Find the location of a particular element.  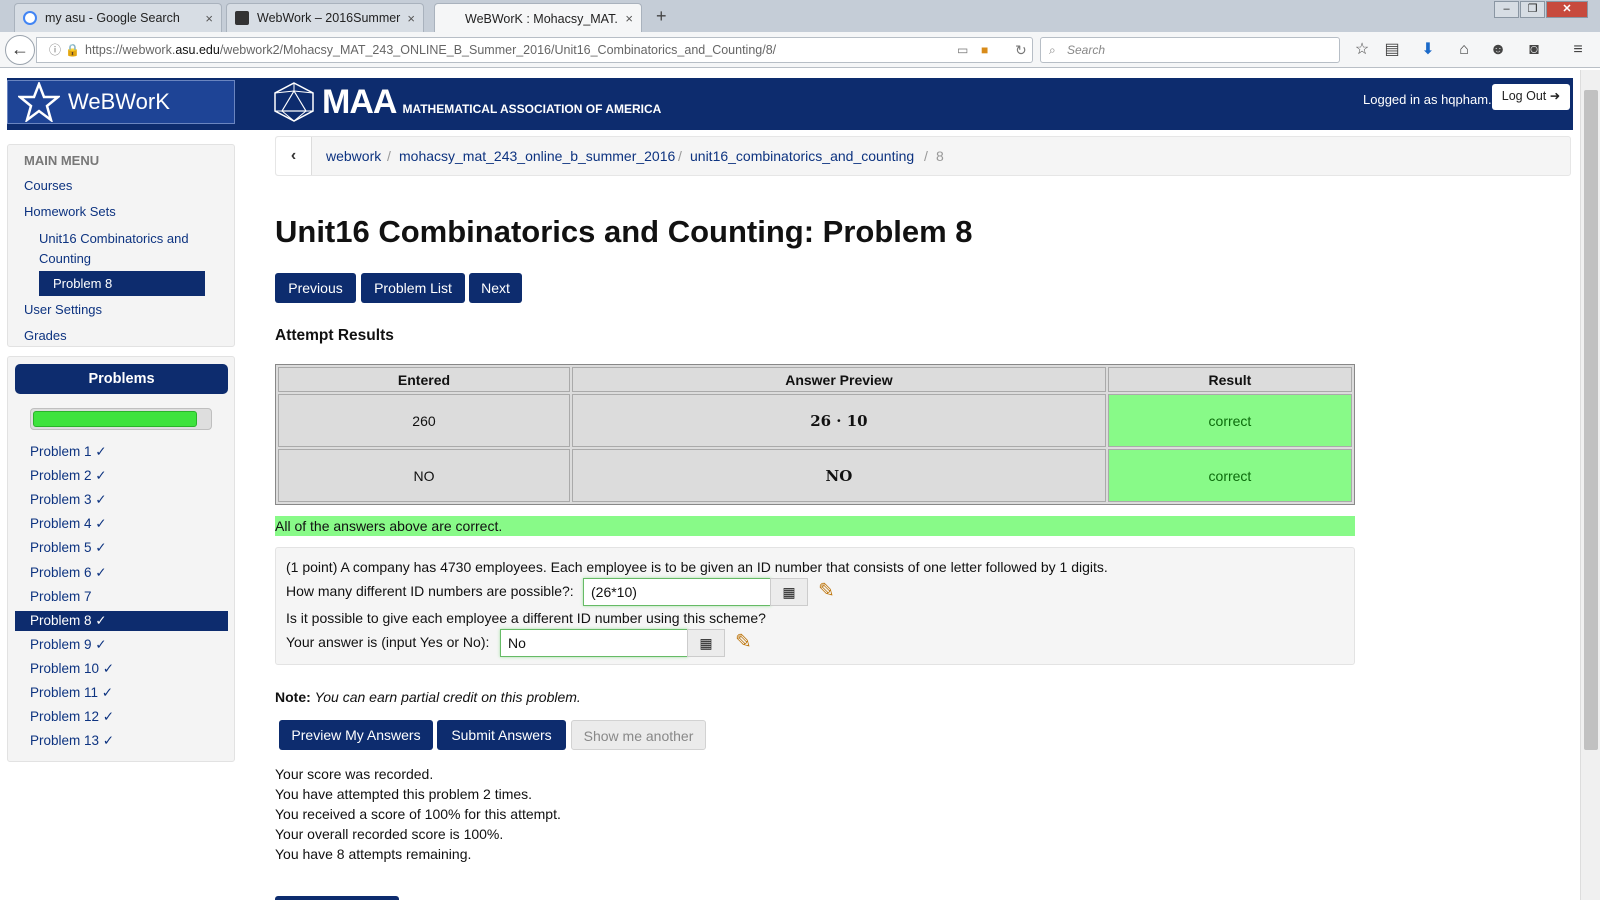

new-tab-button: + is located at coordinates (661, 16).